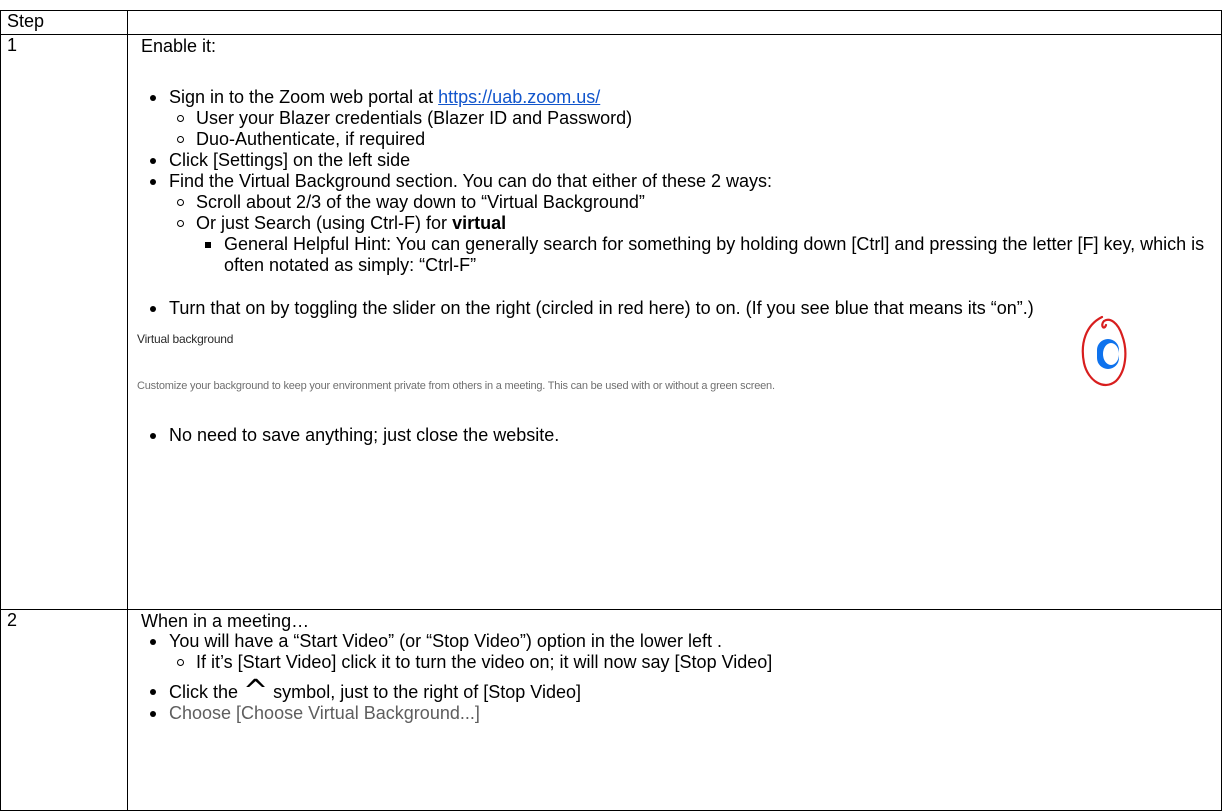  What do you see at coordinates (682, 160) in the screenshot?
I see `list-item: Click [Settings] on the left side` at bounding box center [682, 160].